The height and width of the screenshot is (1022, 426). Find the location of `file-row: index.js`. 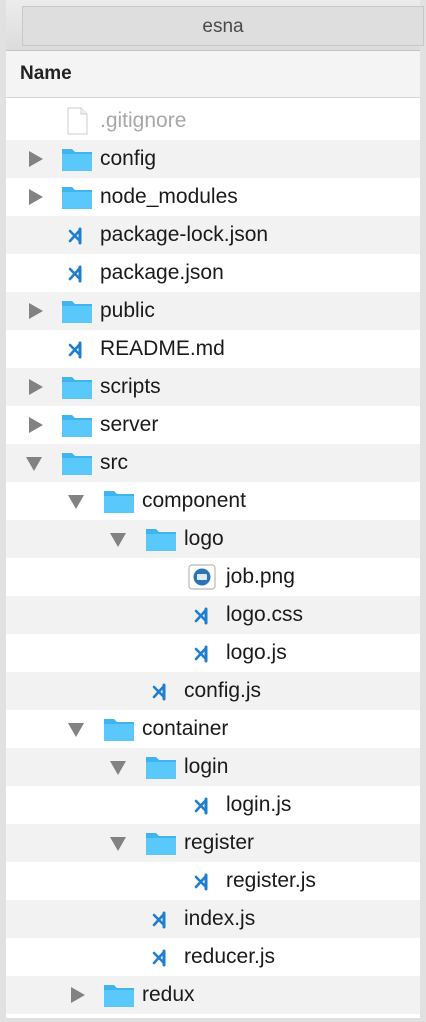

file-row: index.js is located at coordinates (213, 919).